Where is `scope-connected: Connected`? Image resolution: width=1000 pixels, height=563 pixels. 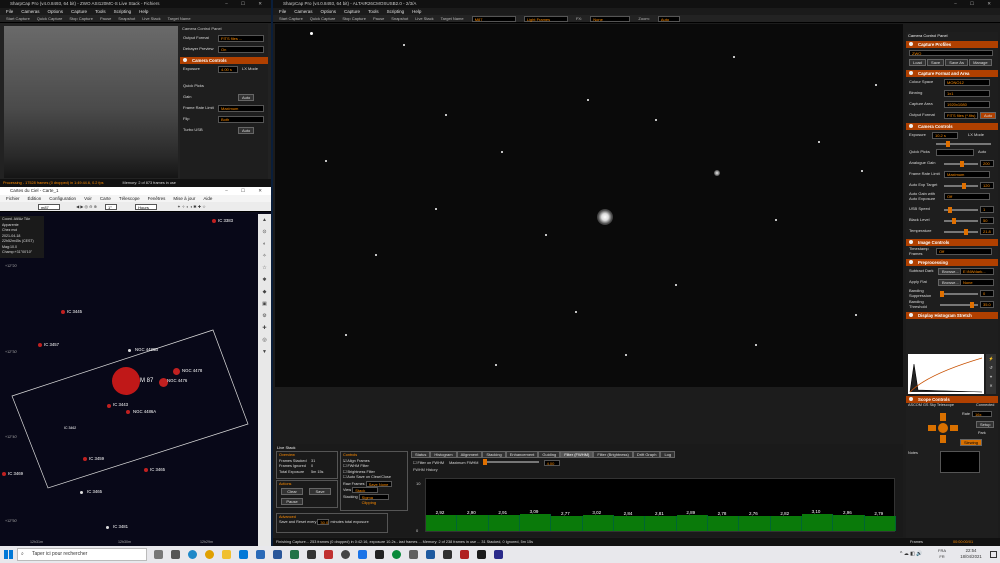 scope-connected: Connected is located at coordinates (985, 405).